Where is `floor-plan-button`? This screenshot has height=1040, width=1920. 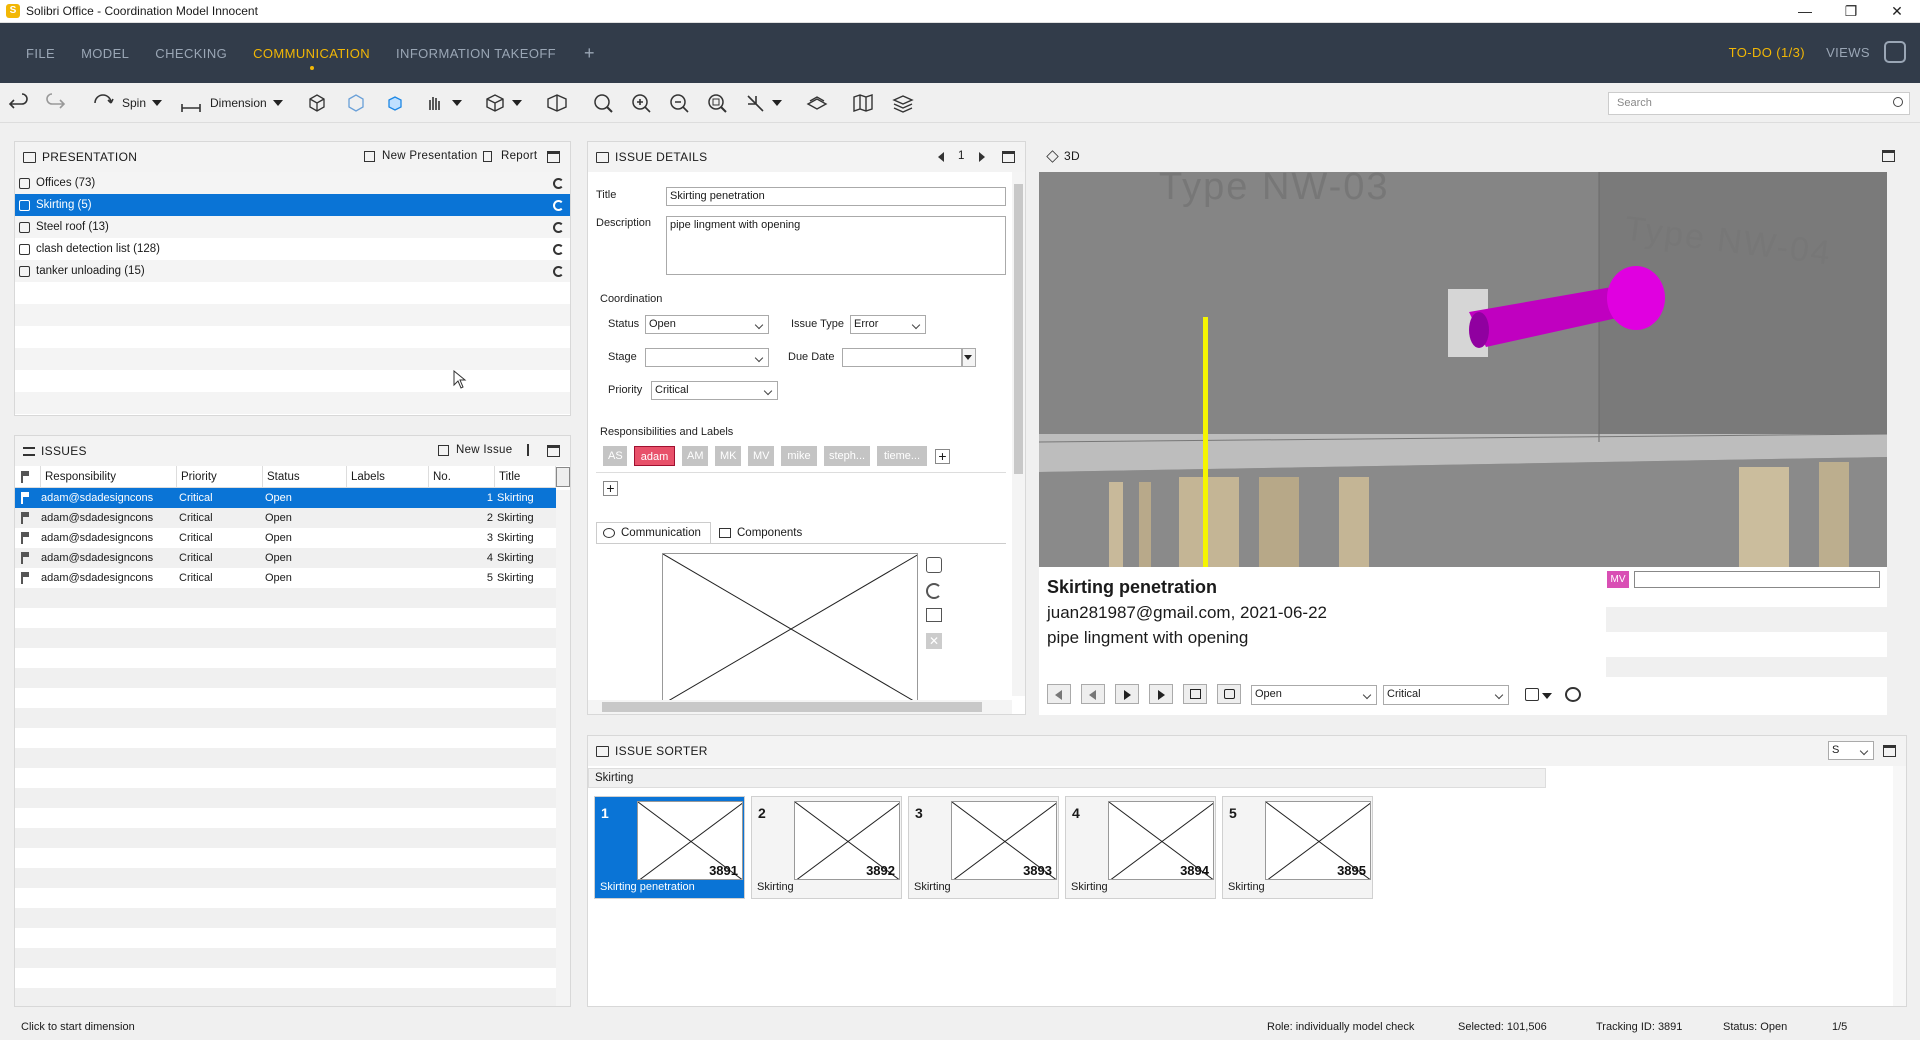
floor-plan-button is located at coordinates (863, 103).